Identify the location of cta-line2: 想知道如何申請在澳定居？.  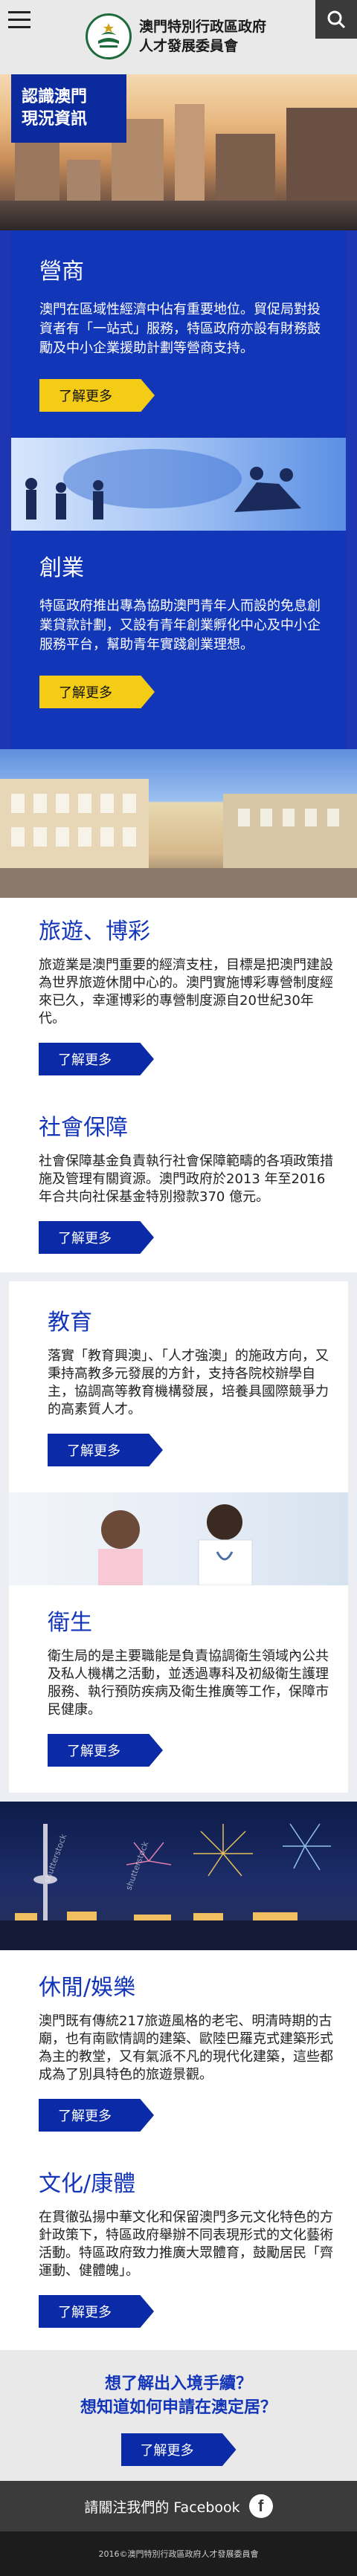
(179, 2407).